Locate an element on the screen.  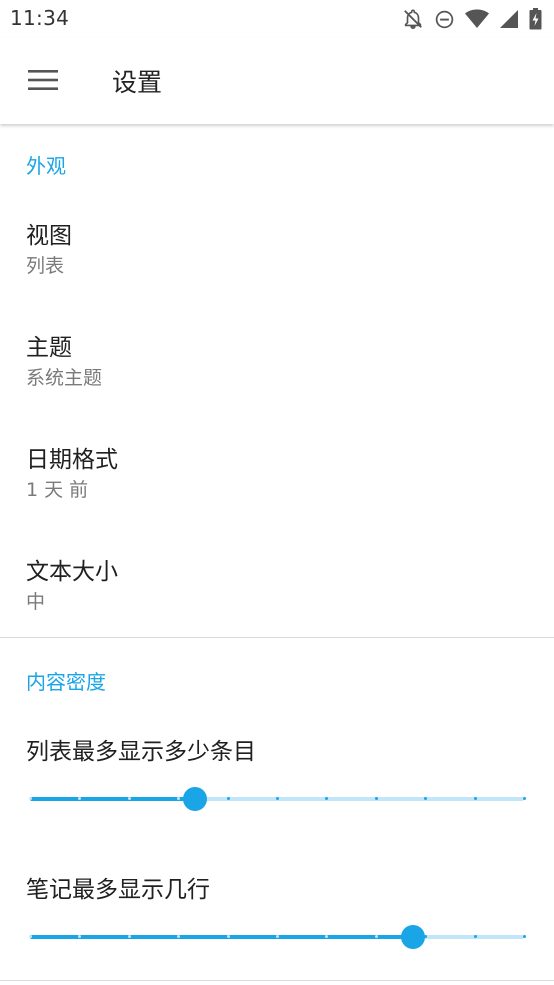
pref-title: 文本大小 is located at coordinates (72, 572).